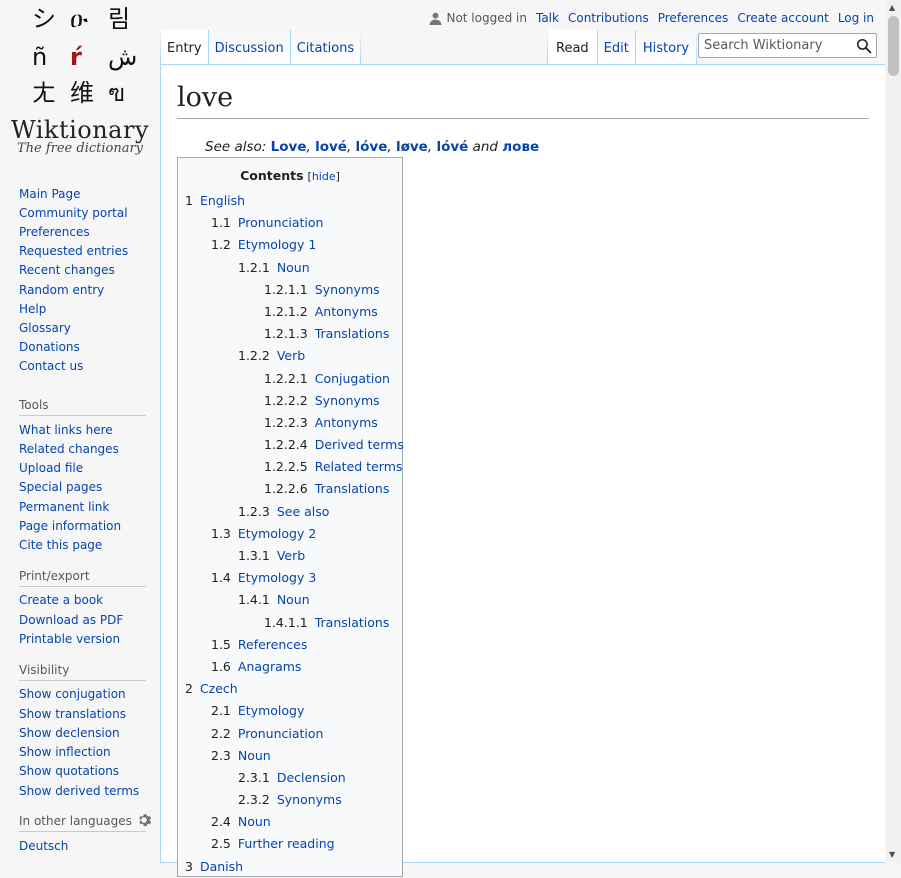 Image resolution: width=901 pixels, height=878 pixels. I want to click on tab-citations-label: Citations, so click(325, 48).